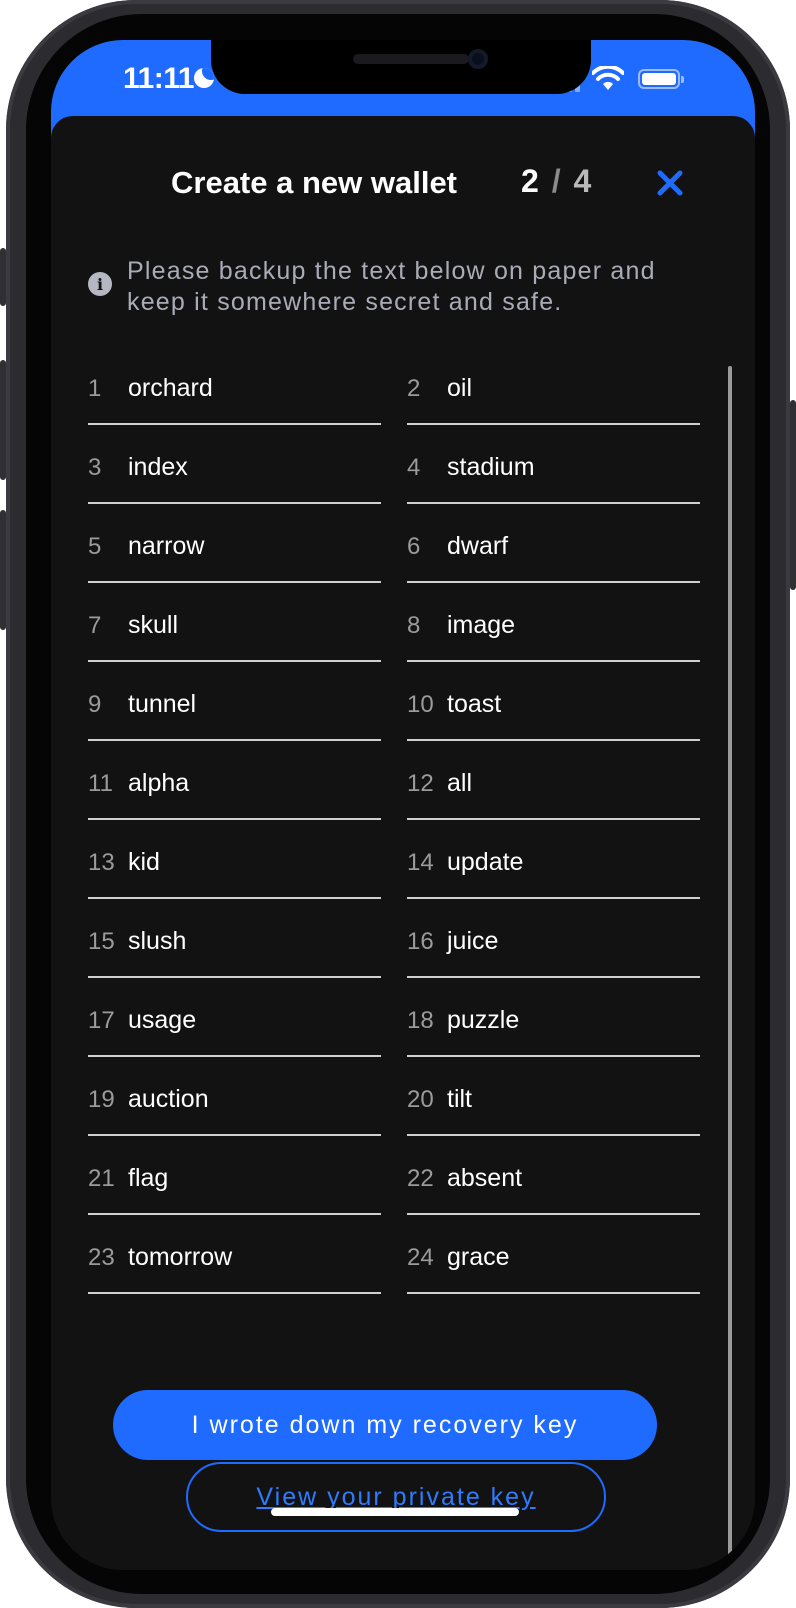  I want to click on word-index: 22, so click(420, 1178).